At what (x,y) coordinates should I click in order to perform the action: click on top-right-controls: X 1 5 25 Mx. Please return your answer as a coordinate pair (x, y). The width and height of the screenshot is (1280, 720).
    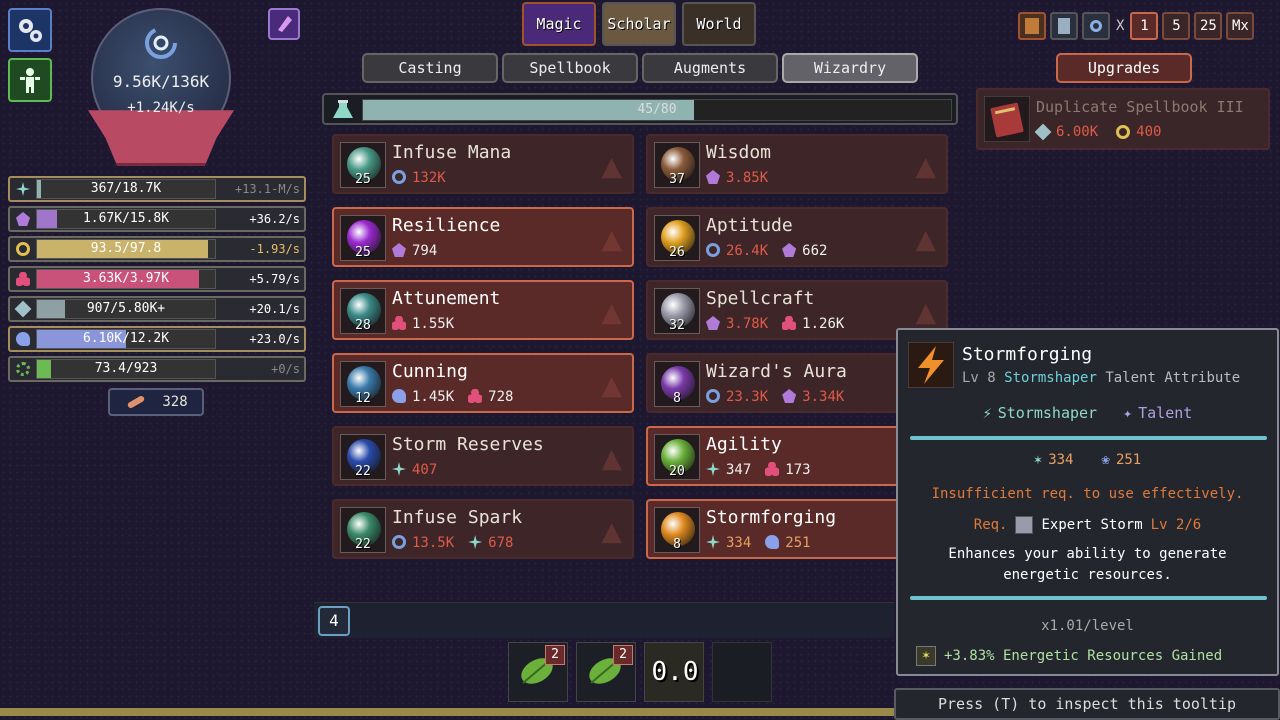
    Looking at the image, I should click on (1136, 26).